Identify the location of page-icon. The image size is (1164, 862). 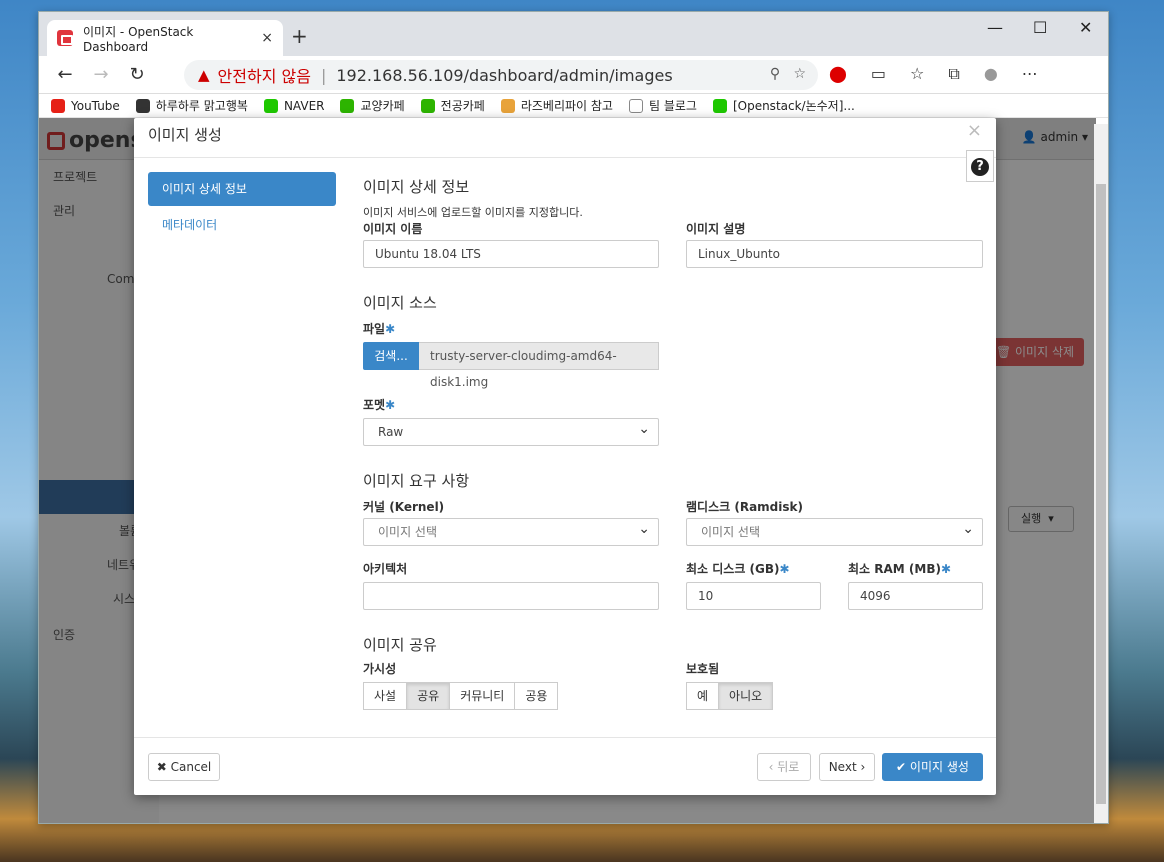
(635, 105).